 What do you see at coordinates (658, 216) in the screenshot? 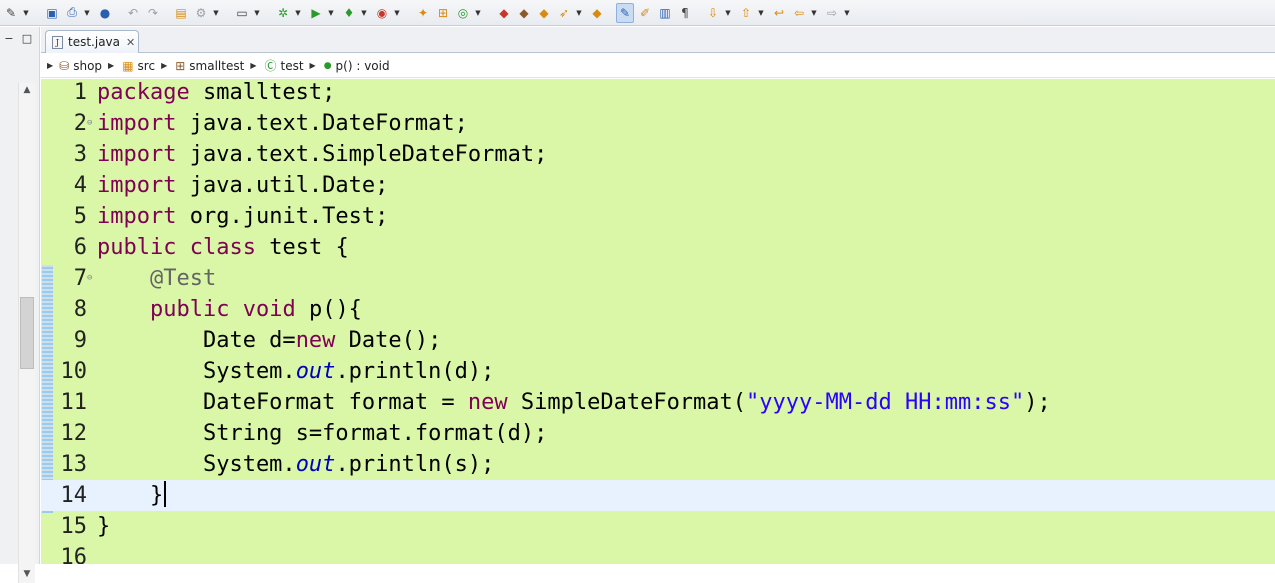
I see `code-line: 5 import org.junit.Test;` at bounding box center [658, 216].